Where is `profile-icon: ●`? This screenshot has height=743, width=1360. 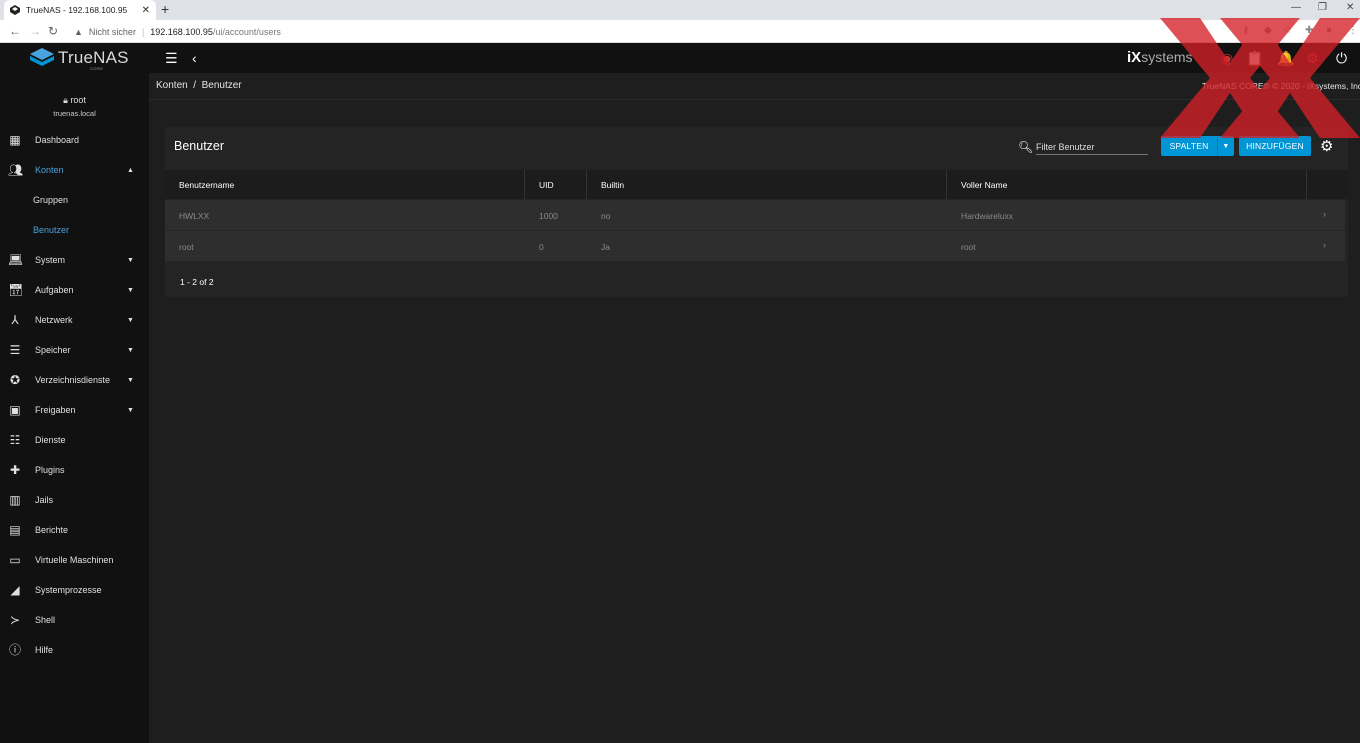 profile-icon: ● is located at coordinates (1329, 30).